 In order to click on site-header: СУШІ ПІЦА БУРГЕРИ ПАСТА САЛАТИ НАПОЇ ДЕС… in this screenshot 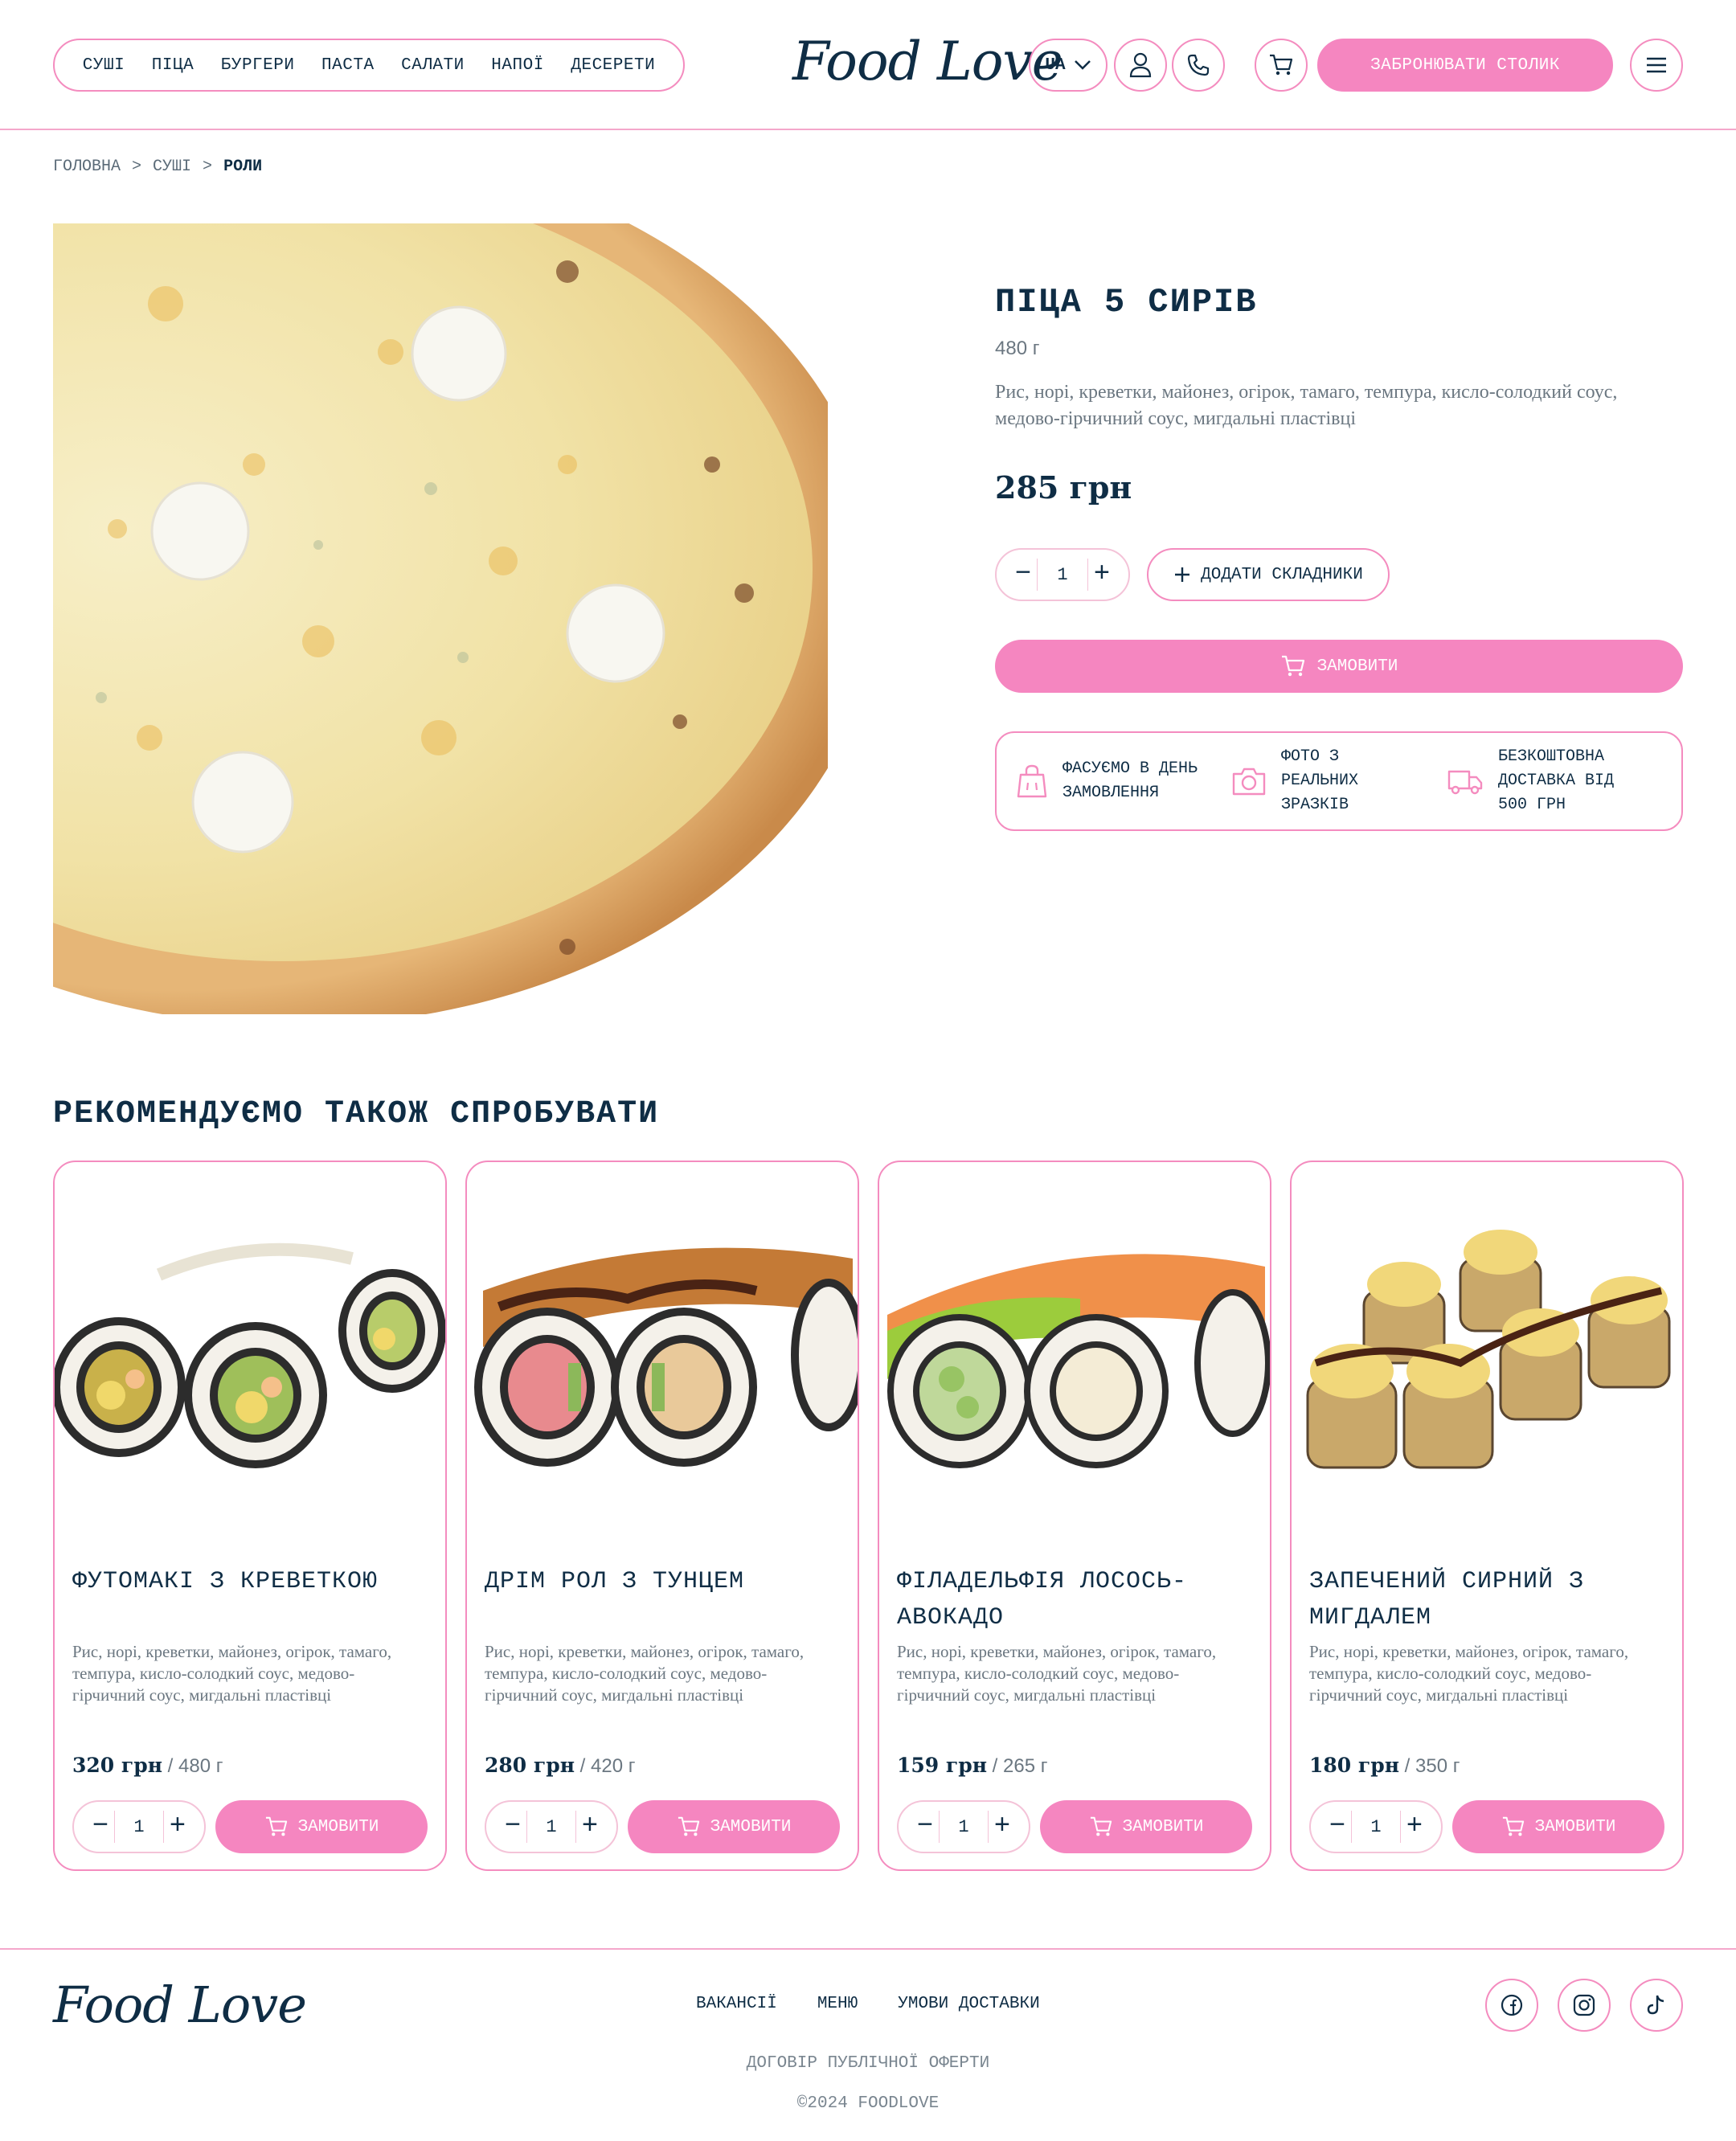, I will do `click(868, 65)`.